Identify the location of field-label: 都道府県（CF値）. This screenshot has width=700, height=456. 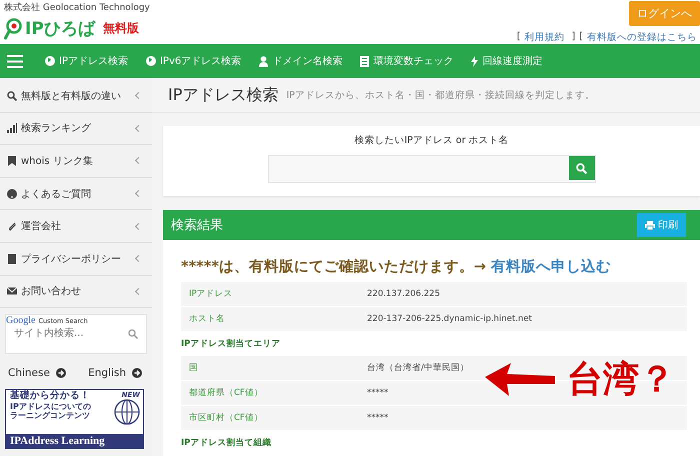
(226, 393).